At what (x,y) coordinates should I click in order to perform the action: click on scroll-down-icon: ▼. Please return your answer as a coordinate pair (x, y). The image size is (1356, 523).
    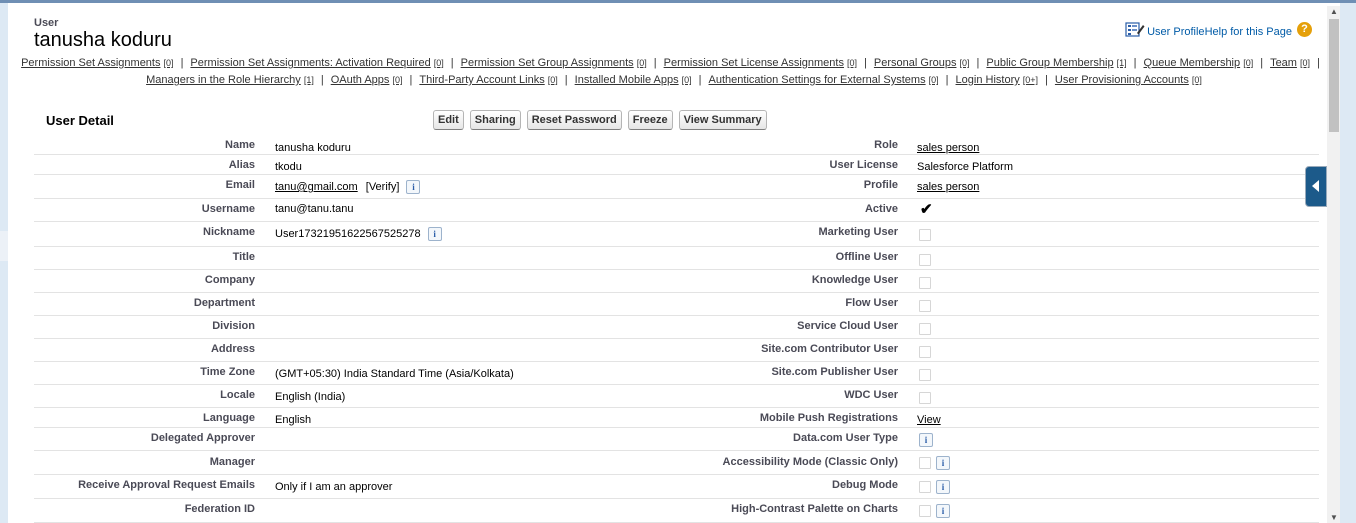
    Looking at the image, I should click on (1334, 517).